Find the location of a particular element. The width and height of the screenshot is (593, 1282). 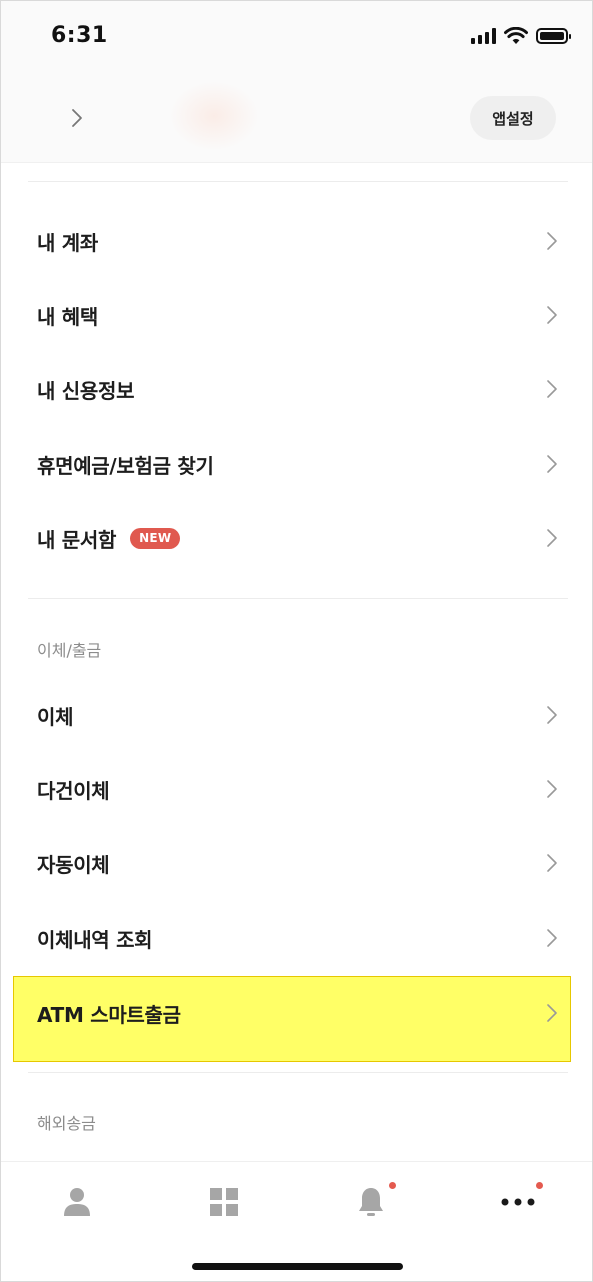

status-bar: 6:31 is located at coordinates (296, 37).